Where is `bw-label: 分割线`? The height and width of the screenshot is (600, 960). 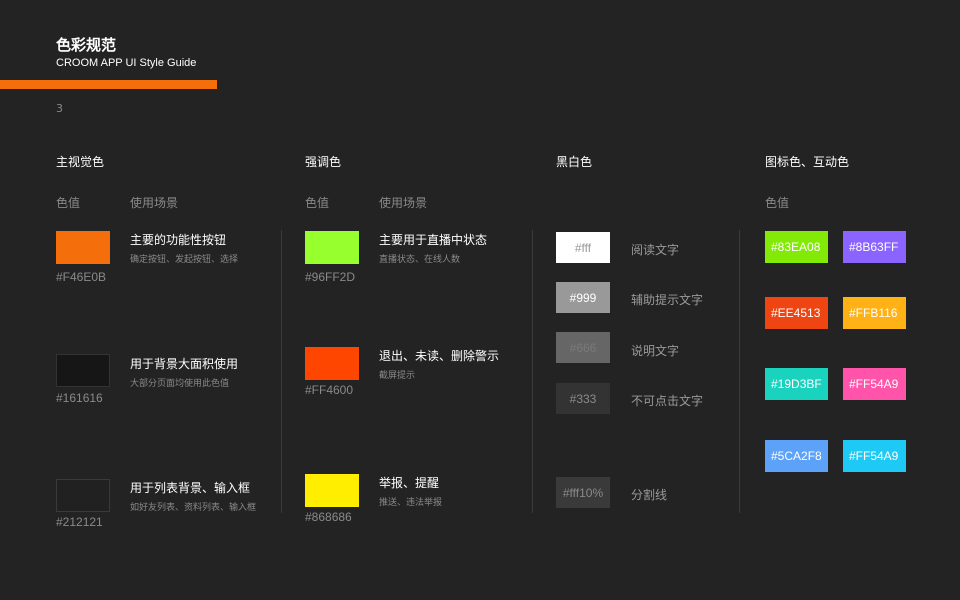 bw-label: 分割线 is located at coordinates (649, 495).